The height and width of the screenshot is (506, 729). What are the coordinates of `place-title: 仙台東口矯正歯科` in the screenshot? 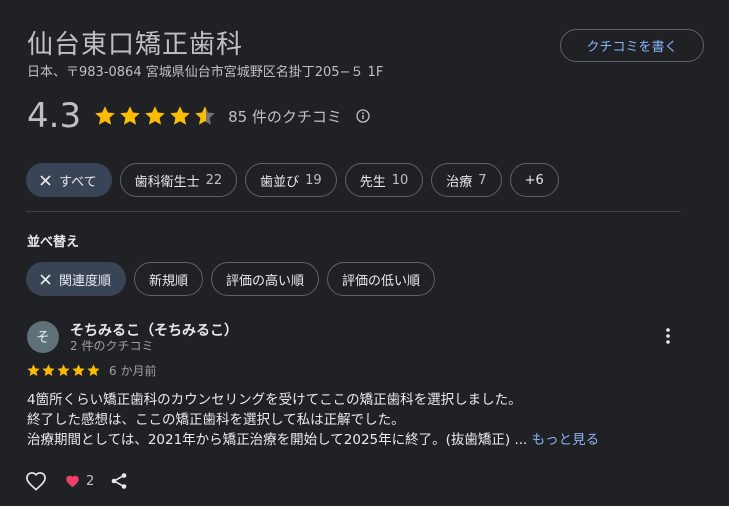 It's located at (135, 45).